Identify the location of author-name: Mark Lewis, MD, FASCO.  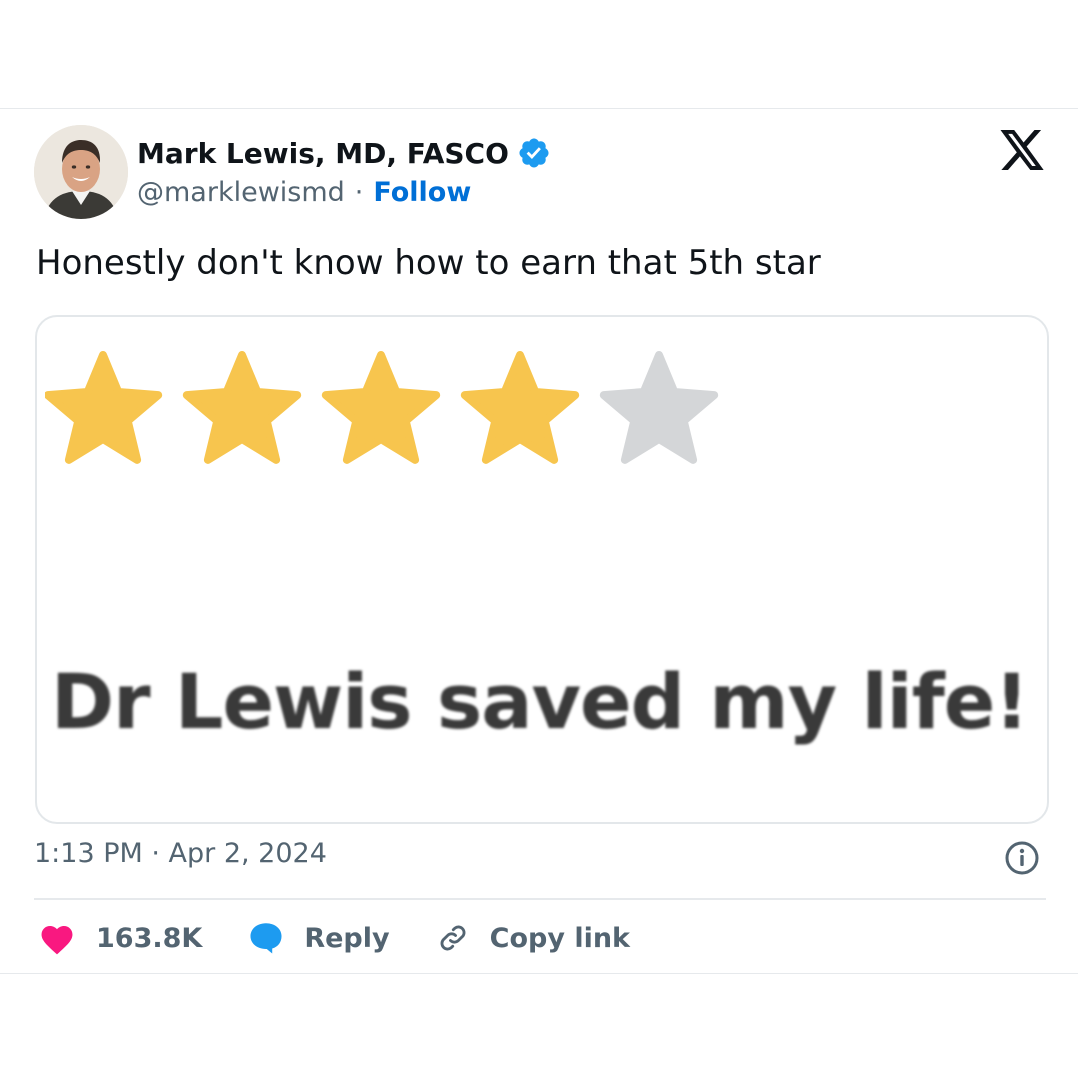
(323, 153).